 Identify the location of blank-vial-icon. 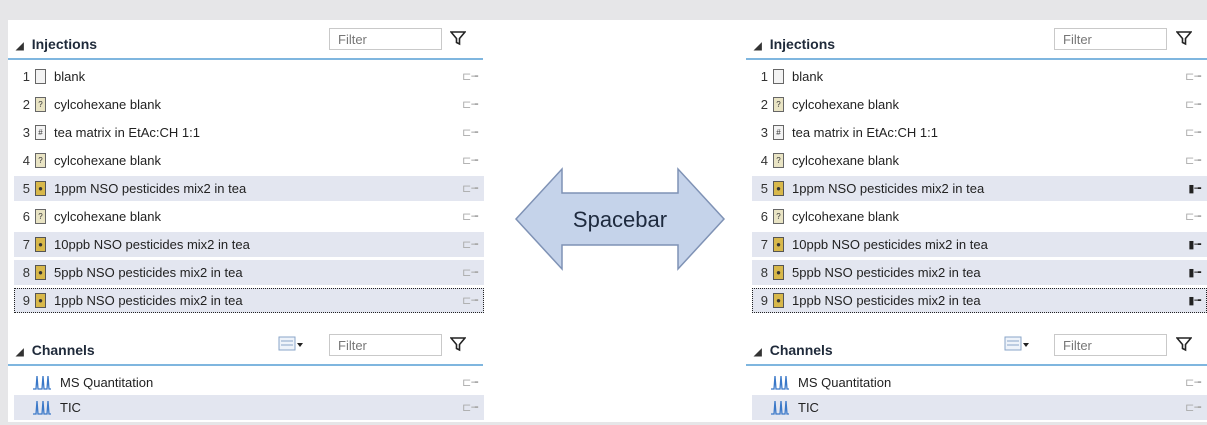
(40, 76).